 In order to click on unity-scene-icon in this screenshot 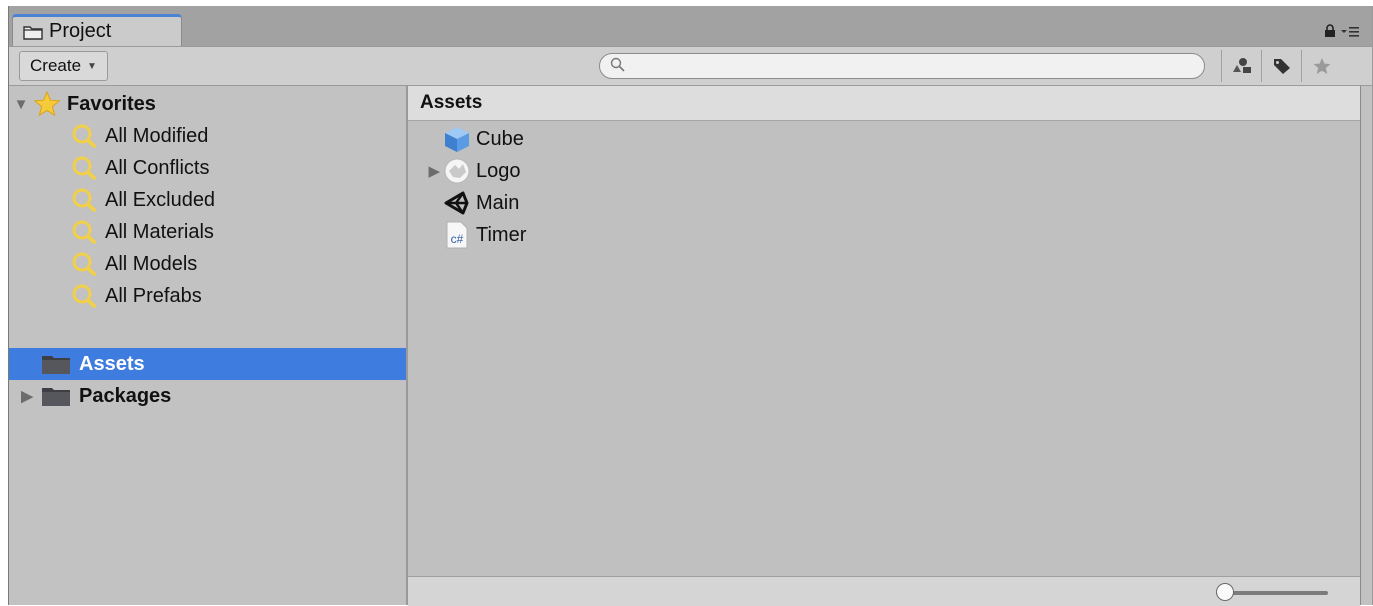, I will do `click(457, 203)`.